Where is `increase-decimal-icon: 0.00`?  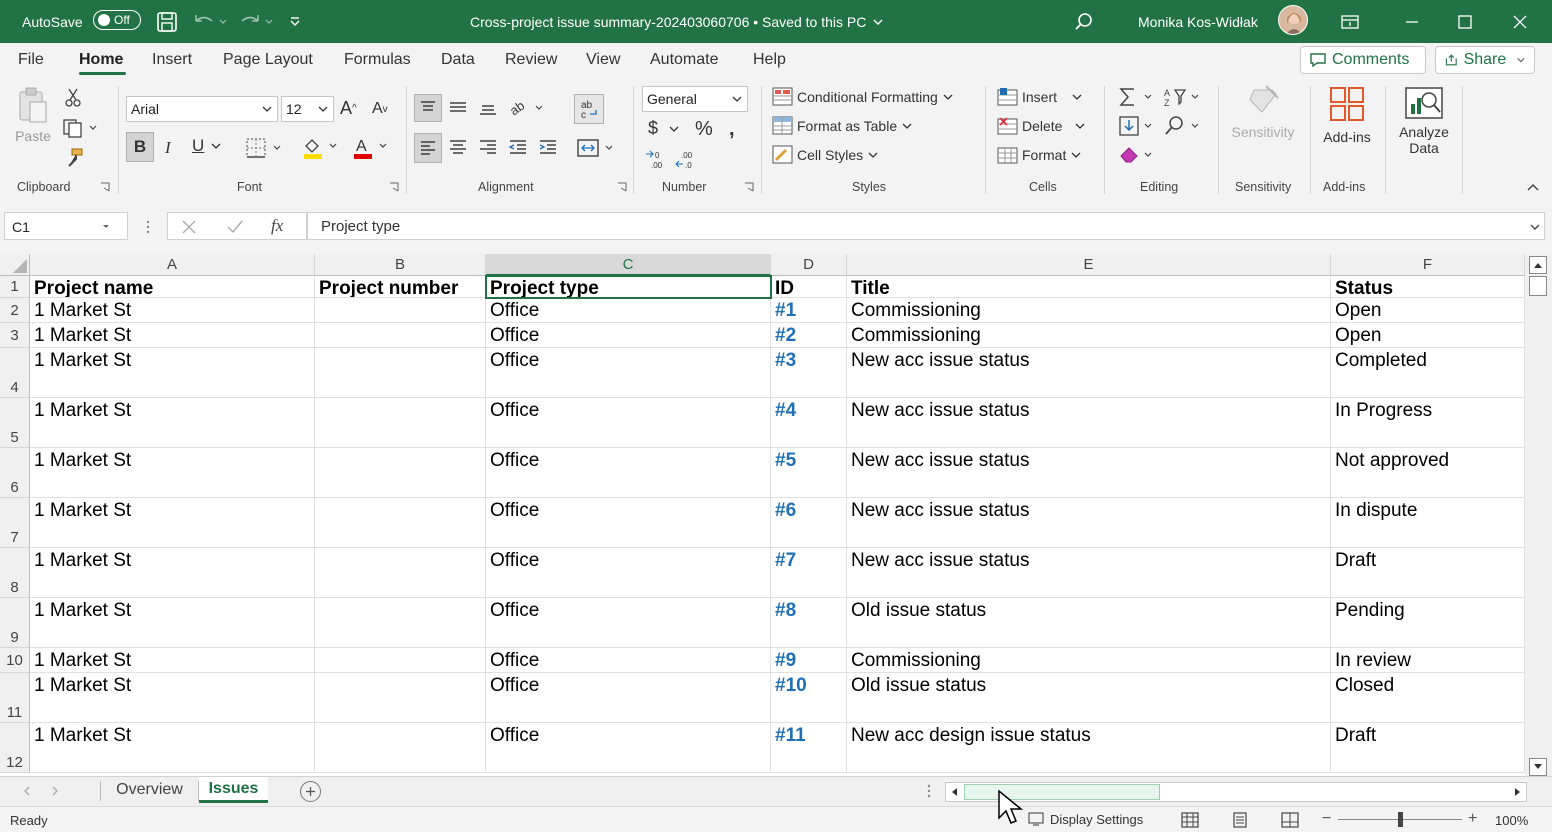 increase-decimal-icon: 0.00 is located at coordinates (657, 159).